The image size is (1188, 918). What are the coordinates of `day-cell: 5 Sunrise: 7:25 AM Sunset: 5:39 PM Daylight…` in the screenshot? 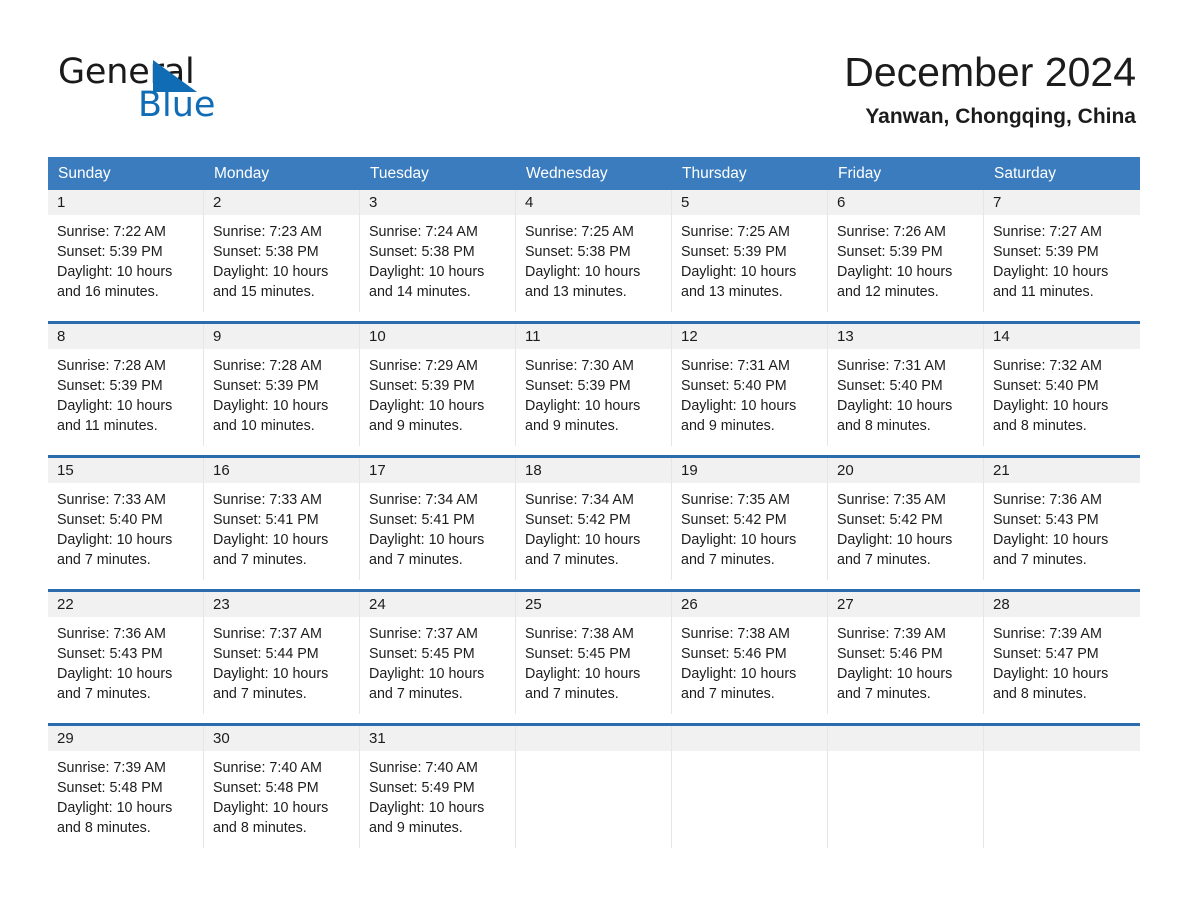 It's located at (750, 251).